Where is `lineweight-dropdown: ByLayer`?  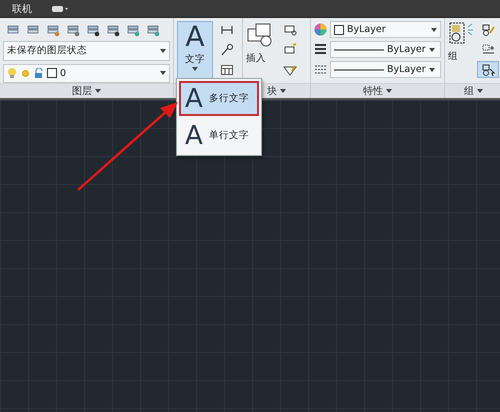
lineweight-dropdown: ByLayer is located at coordinates (385, 49).